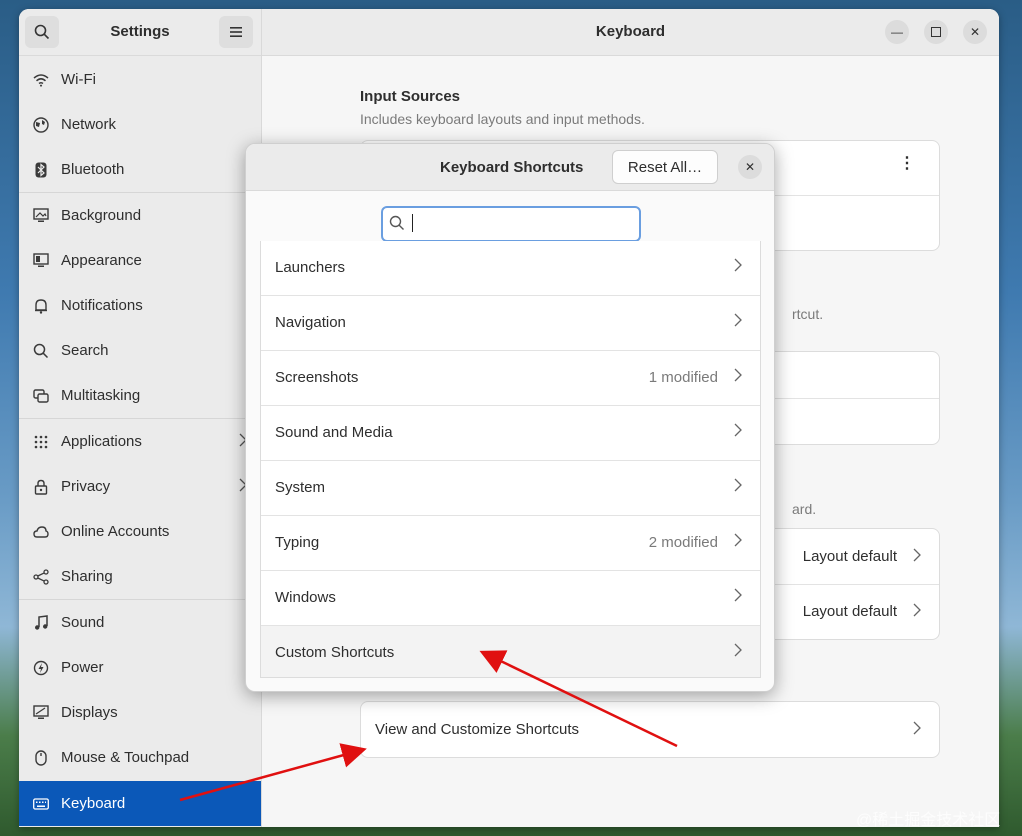 The height and width of the screenshot is (836, 1022). I want to click on more-options-icon: ⋮, so click(907, 164).